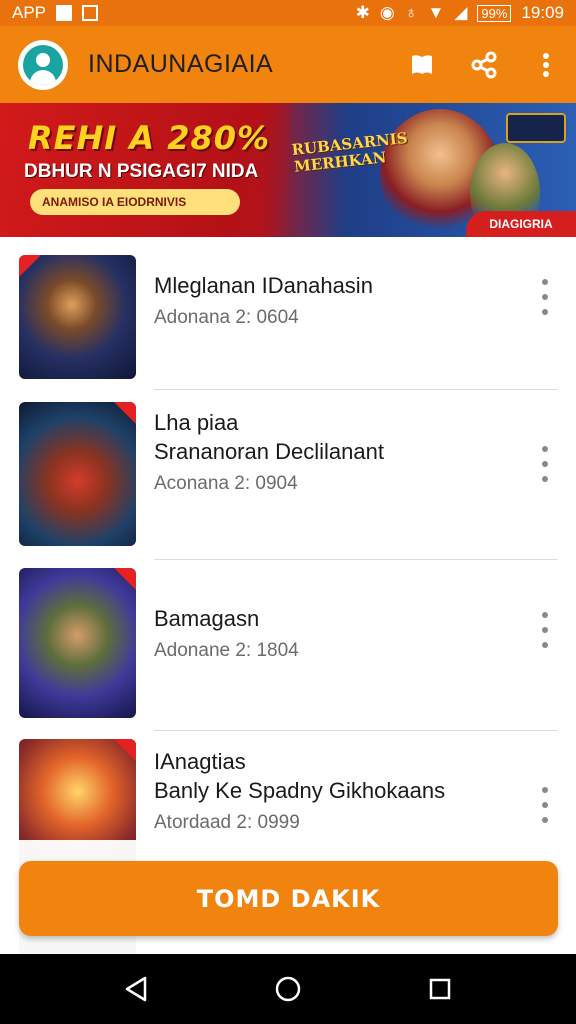  What do you see at coordinates (288, 64) in the screenshot?
I see `app-bar: INDAUNAGIAIA` at bounding box center [288, 64].